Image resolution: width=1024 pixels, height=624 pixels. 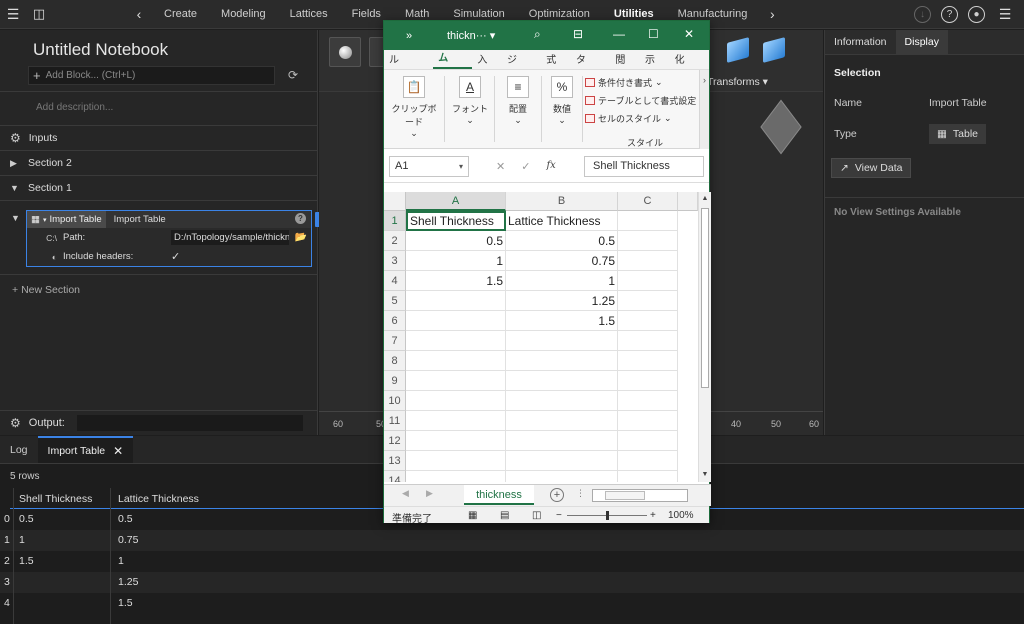 I want to click on cancel-icon: ✕, so click(x=500, y=166).